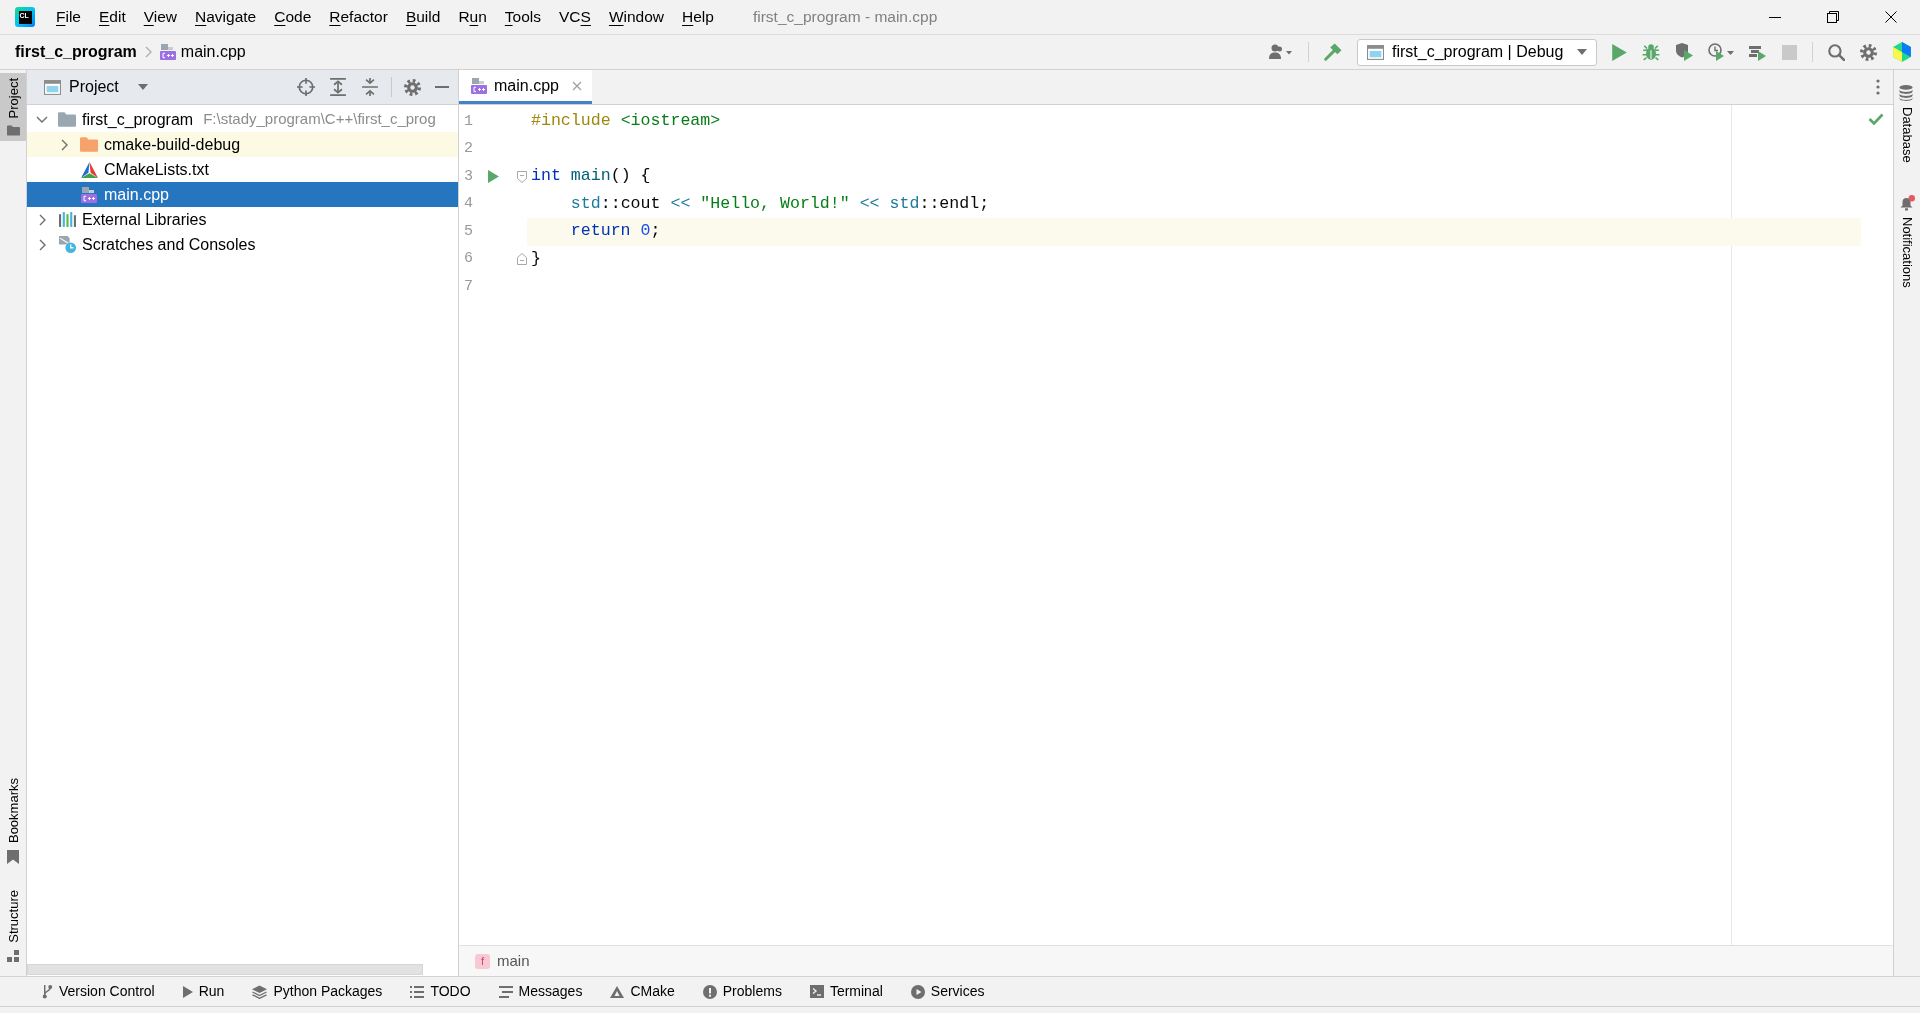 Image resolution: width=1920 pixels, height=1013 pixels. What do you see at coordinates (319, 119) in the screenshot?
I see `file-path: F:\stady_program\C++\first_c_prog` at bounding box center [319, 119].